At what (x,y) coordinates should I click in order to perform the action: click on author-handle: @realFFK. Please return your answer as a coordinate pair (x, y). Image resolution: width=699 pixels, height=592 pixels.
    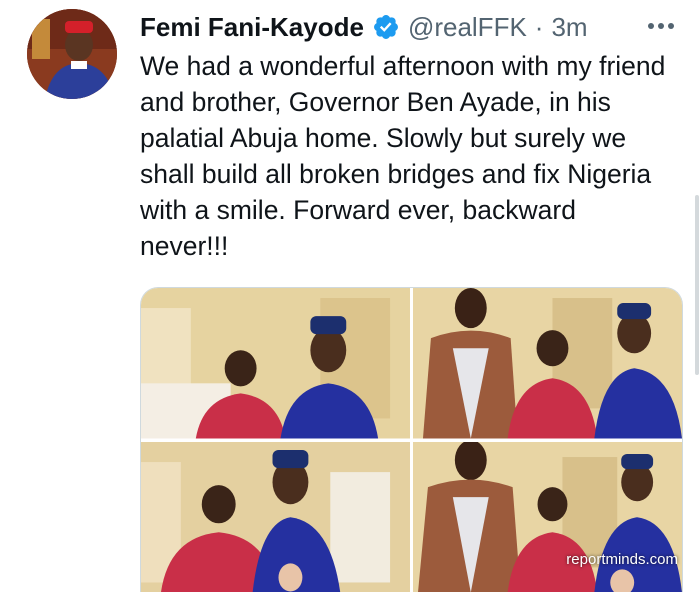
    Looking at the image, I should click on (467, 27).